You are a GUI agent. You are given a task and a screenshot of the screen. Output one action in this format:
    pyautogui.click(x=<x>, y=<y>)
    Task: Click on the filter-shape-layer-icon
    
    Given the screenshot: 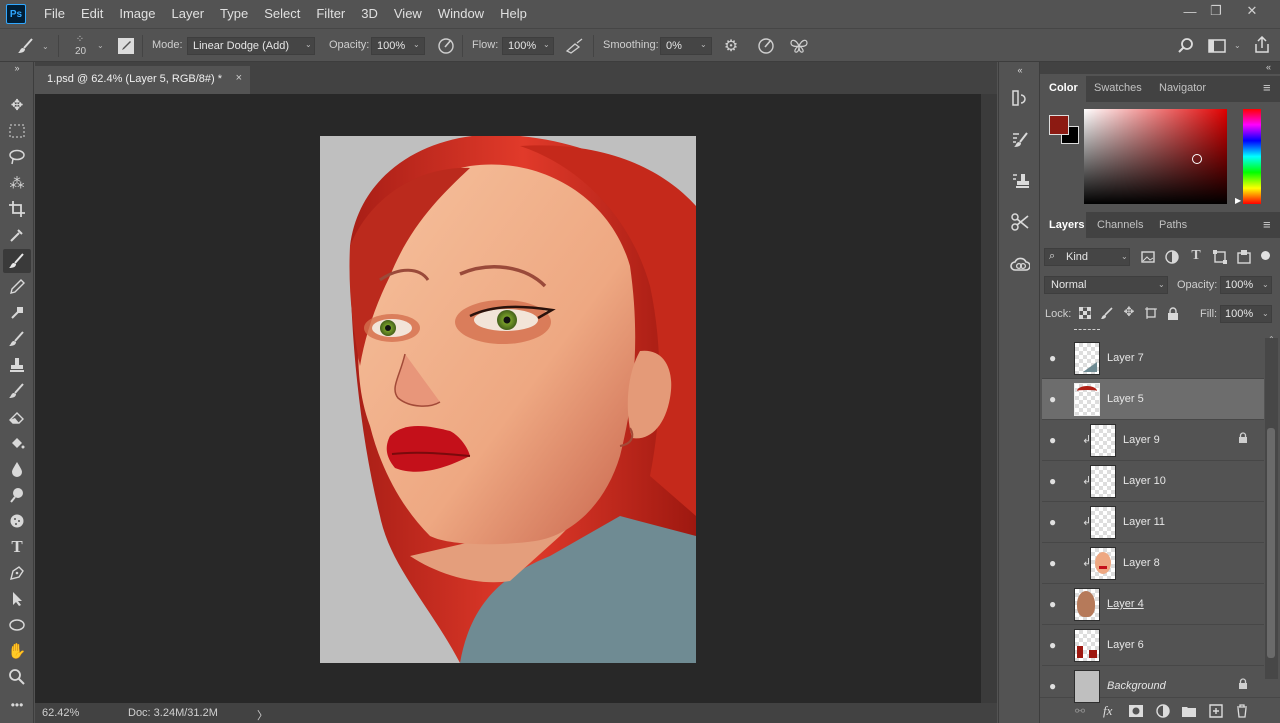 What is the action you would take?
    pyautogui.click(x=1220, y=257)
    